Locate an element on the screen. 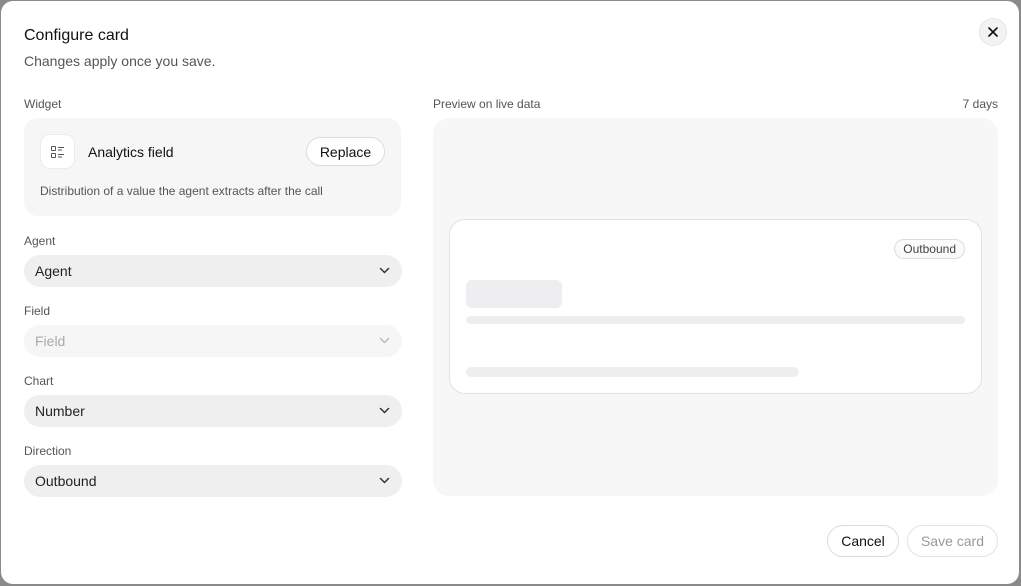 The height and width of the screenshot is (586, 1021). preview-label: Preview on live data is located at coordinates (487, 104).